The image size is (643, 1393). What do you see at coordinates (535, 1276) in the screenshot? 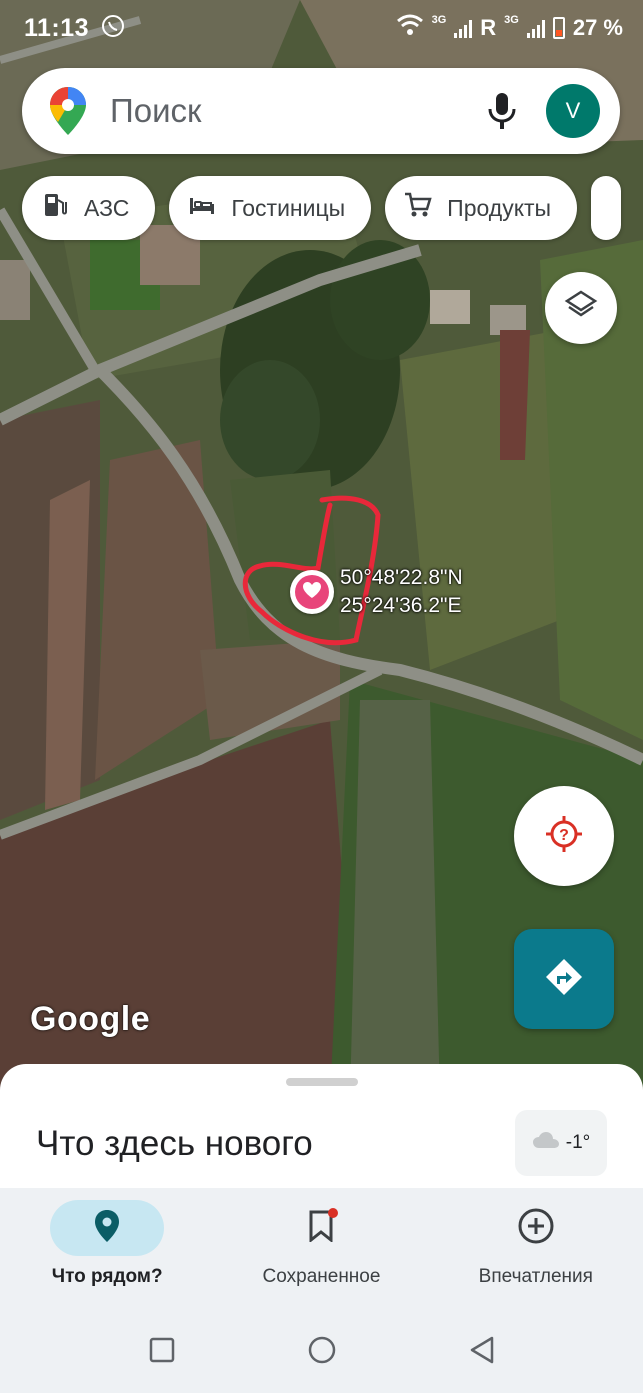
I see `tab-label: Впечатления` at bounding box center [535, 1276].